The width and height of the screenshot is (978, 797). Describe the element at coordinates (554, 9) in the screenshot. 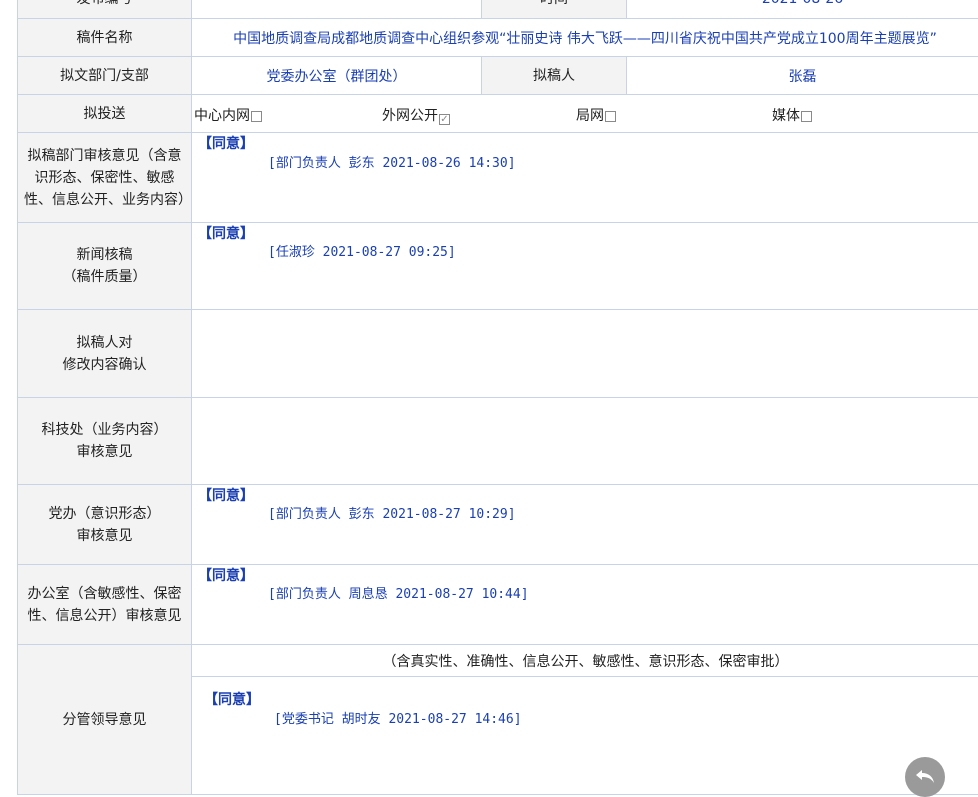

I see `time-label: 时间` at that location.